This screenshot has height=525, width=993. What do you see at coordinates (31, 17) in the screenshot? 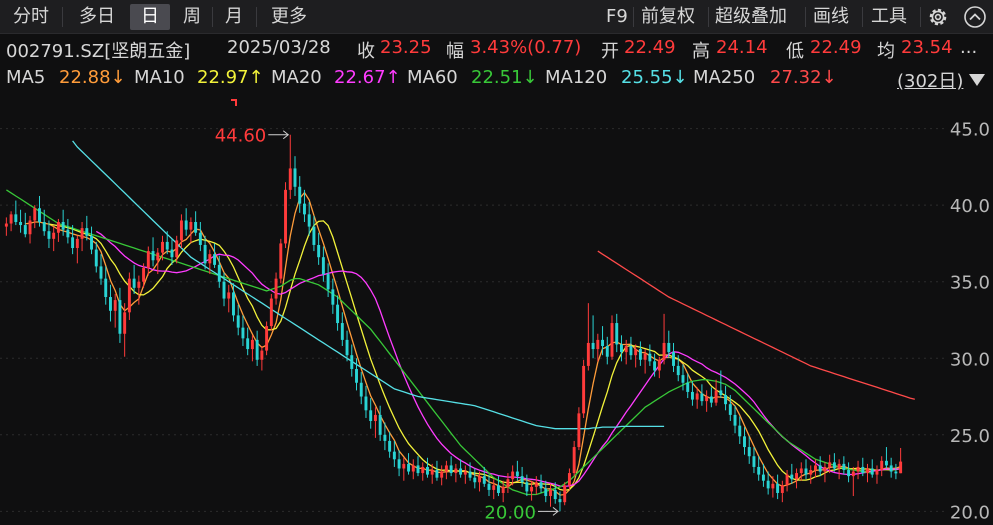
I see `tab-intraday: 分时` at bounding box center [31, 17].